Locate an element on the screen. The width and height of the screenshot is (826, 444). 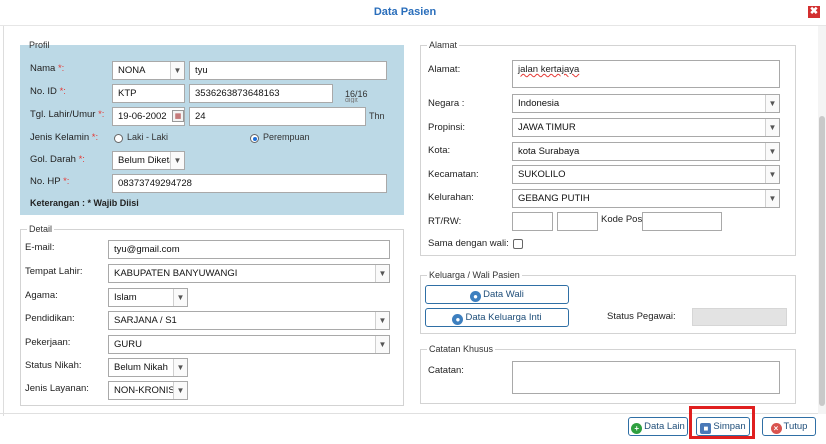
plus-icon: + is located at coordinates (637, 428).